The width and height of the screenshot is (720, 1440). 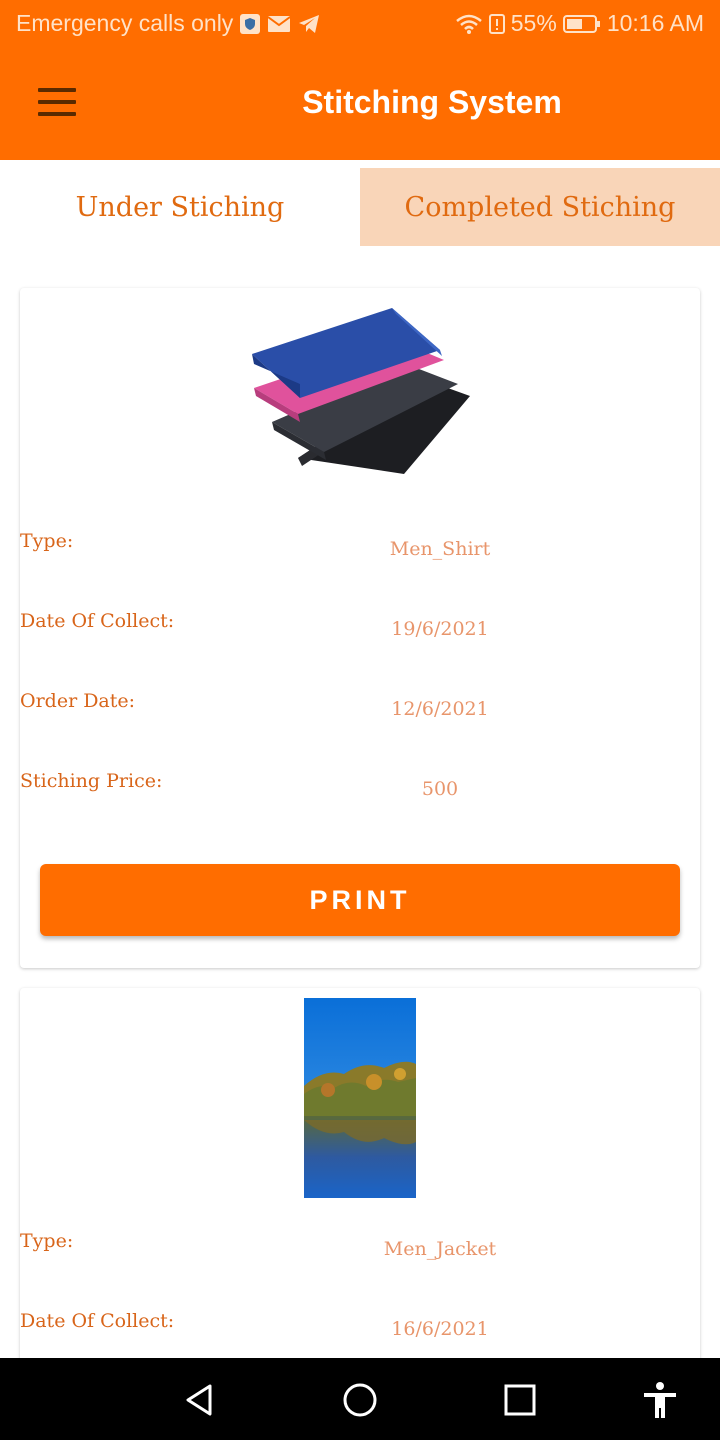 What do you see at coordinates (533, 23) in the screenshot?
I see `battery-percent: 55%` at bounding box center [533, 23].